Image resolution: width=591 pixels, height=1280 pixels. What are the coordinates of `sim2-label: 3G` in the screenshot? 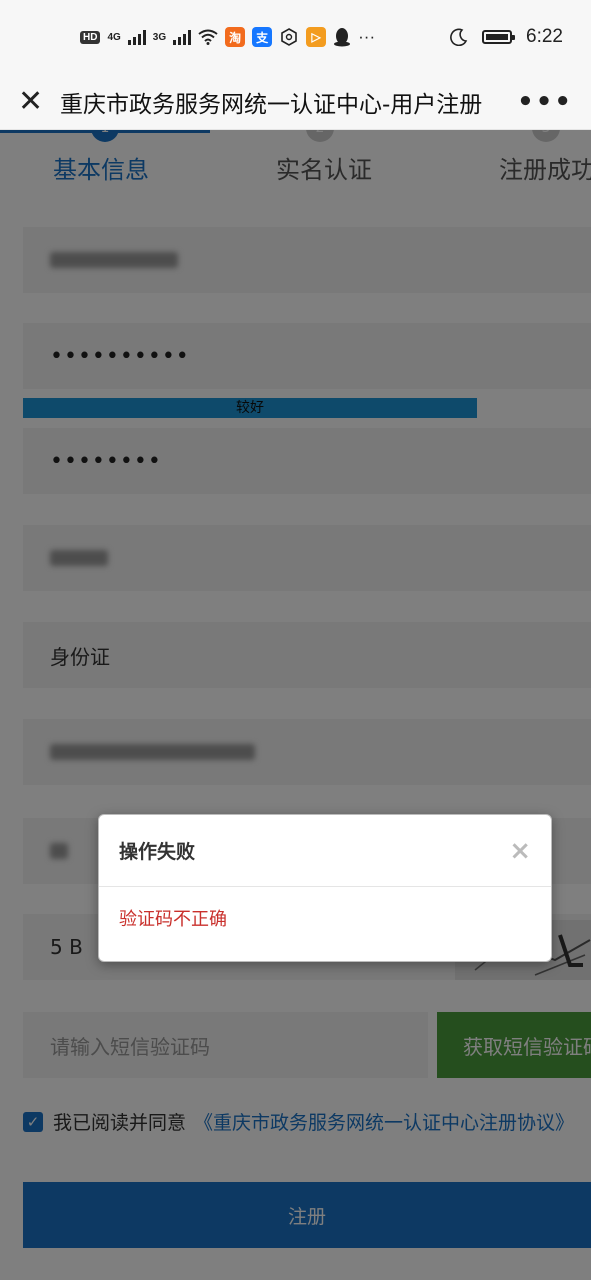 It's located at (159, 37).